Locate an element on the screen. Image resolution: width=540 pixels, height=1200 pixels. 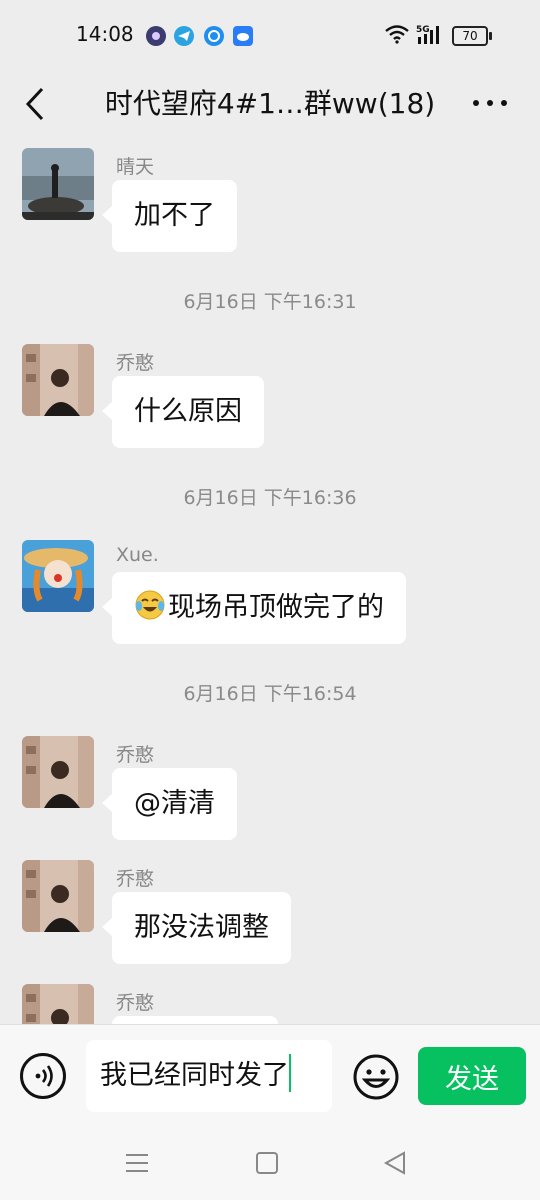
more-dots-icon is located at coordinates (490, 103).